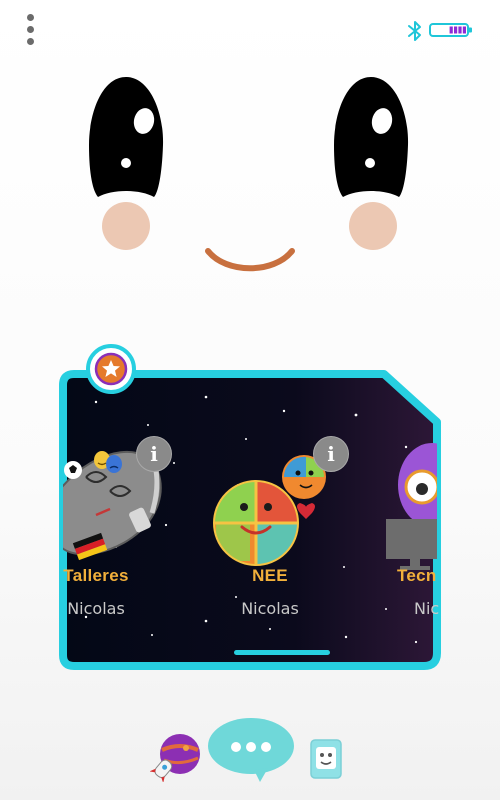  I want to click on carousel-item-nee: NEE Nicolas, so click(270, 497).